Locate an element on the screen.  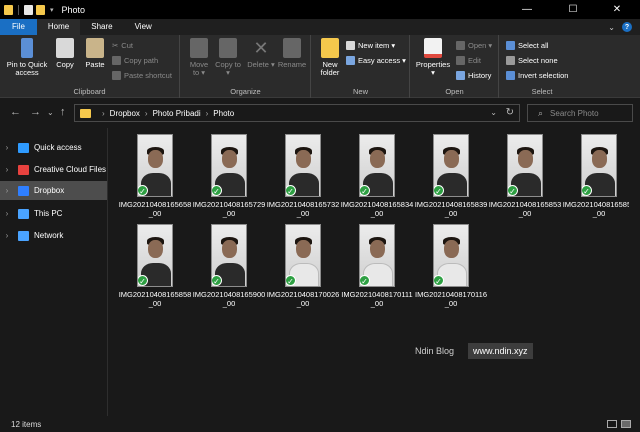
tab-share: Share is located at coordinates (101, 27).